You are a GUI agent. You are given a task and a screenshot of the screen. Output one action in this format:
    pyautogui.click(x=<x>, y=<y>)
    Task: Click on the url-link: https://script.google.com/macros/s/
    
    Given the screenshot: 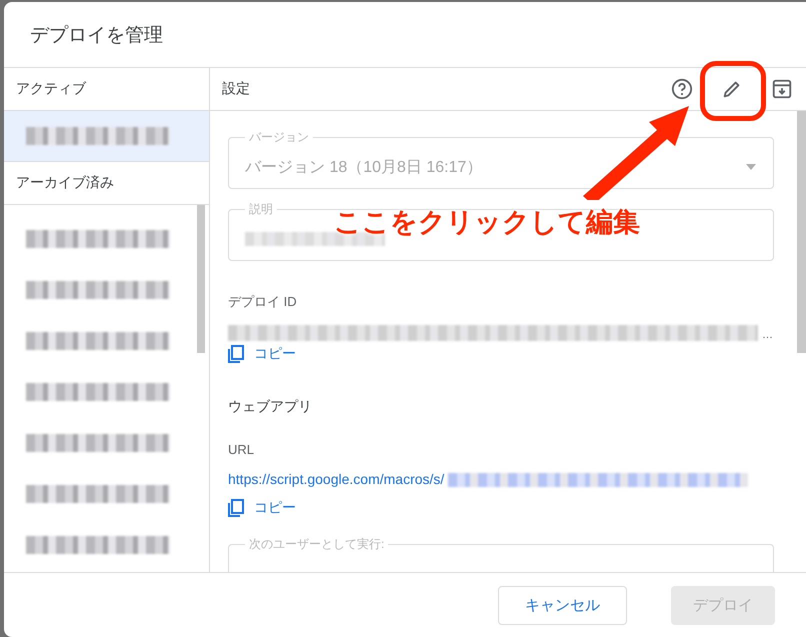 What is the action you would take?
    pyautogui.click(x=336, y=479)
    